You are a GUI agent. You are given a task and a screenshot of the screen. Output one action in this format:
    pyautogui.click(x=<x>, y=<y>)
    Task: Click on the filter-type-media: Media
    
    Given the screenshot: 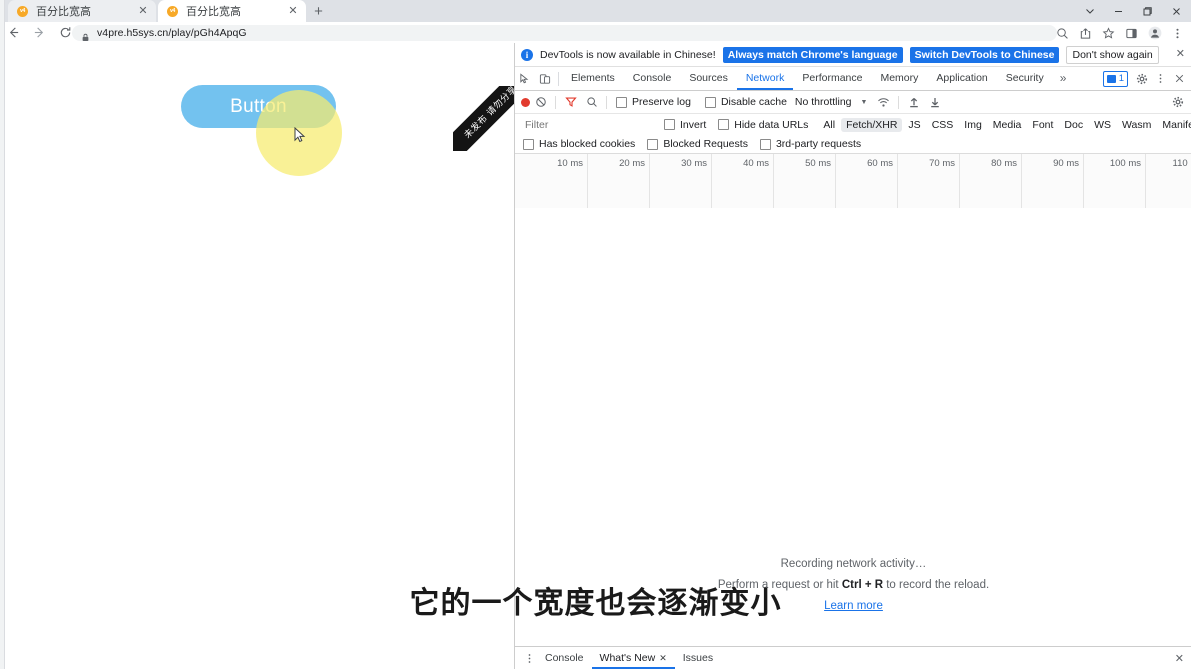 What is the action you would take?
    pyautogui.click(x=1007, y=125)
    